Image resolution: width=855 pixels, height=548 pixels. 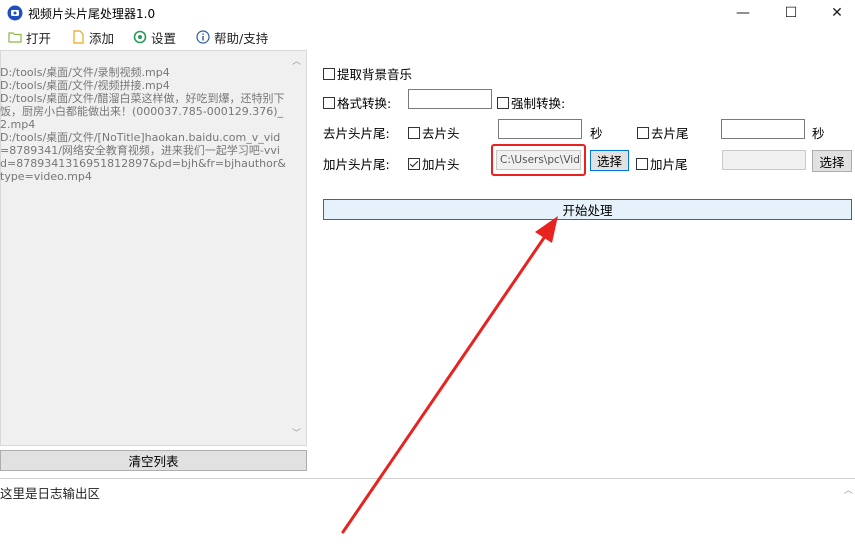 I want to click on extract-music-option: 提取背景音乐, so click(x=367, y=73).